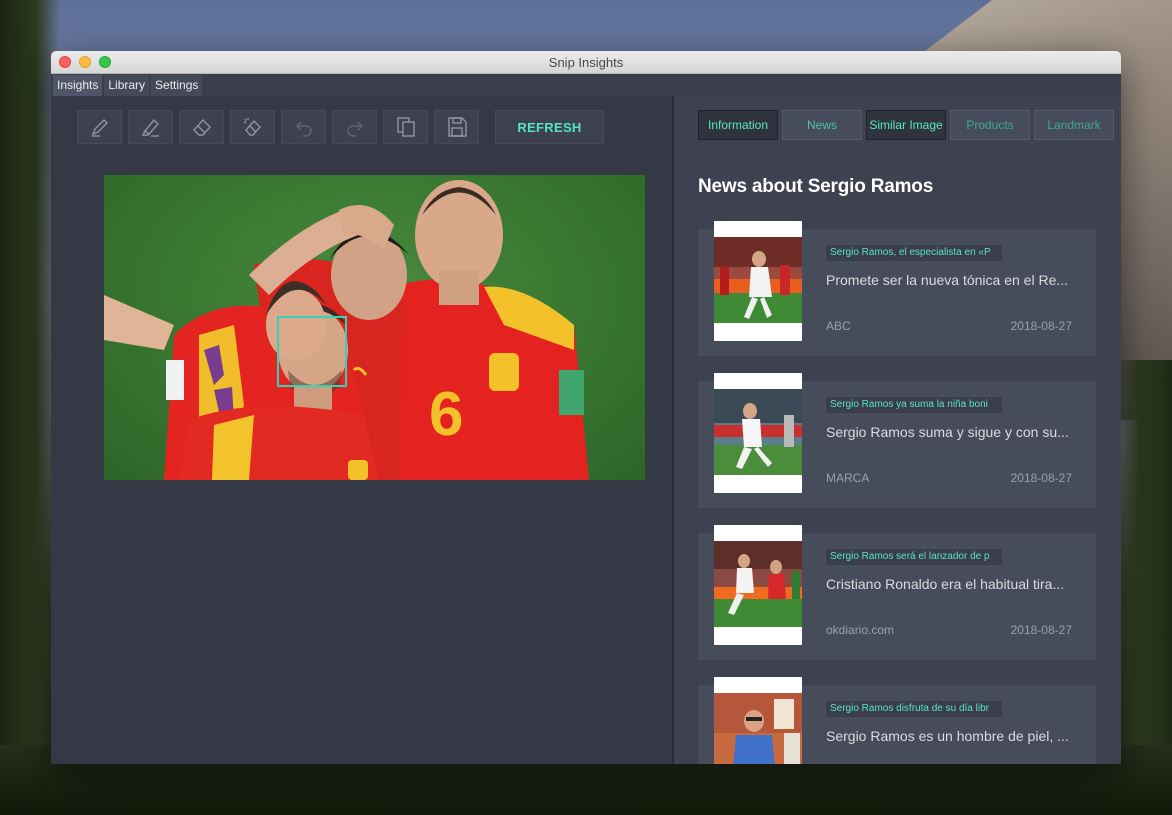  Describe the element at coordinates (312, 351) in the screenshot. I see `face-detection-box` at that location.